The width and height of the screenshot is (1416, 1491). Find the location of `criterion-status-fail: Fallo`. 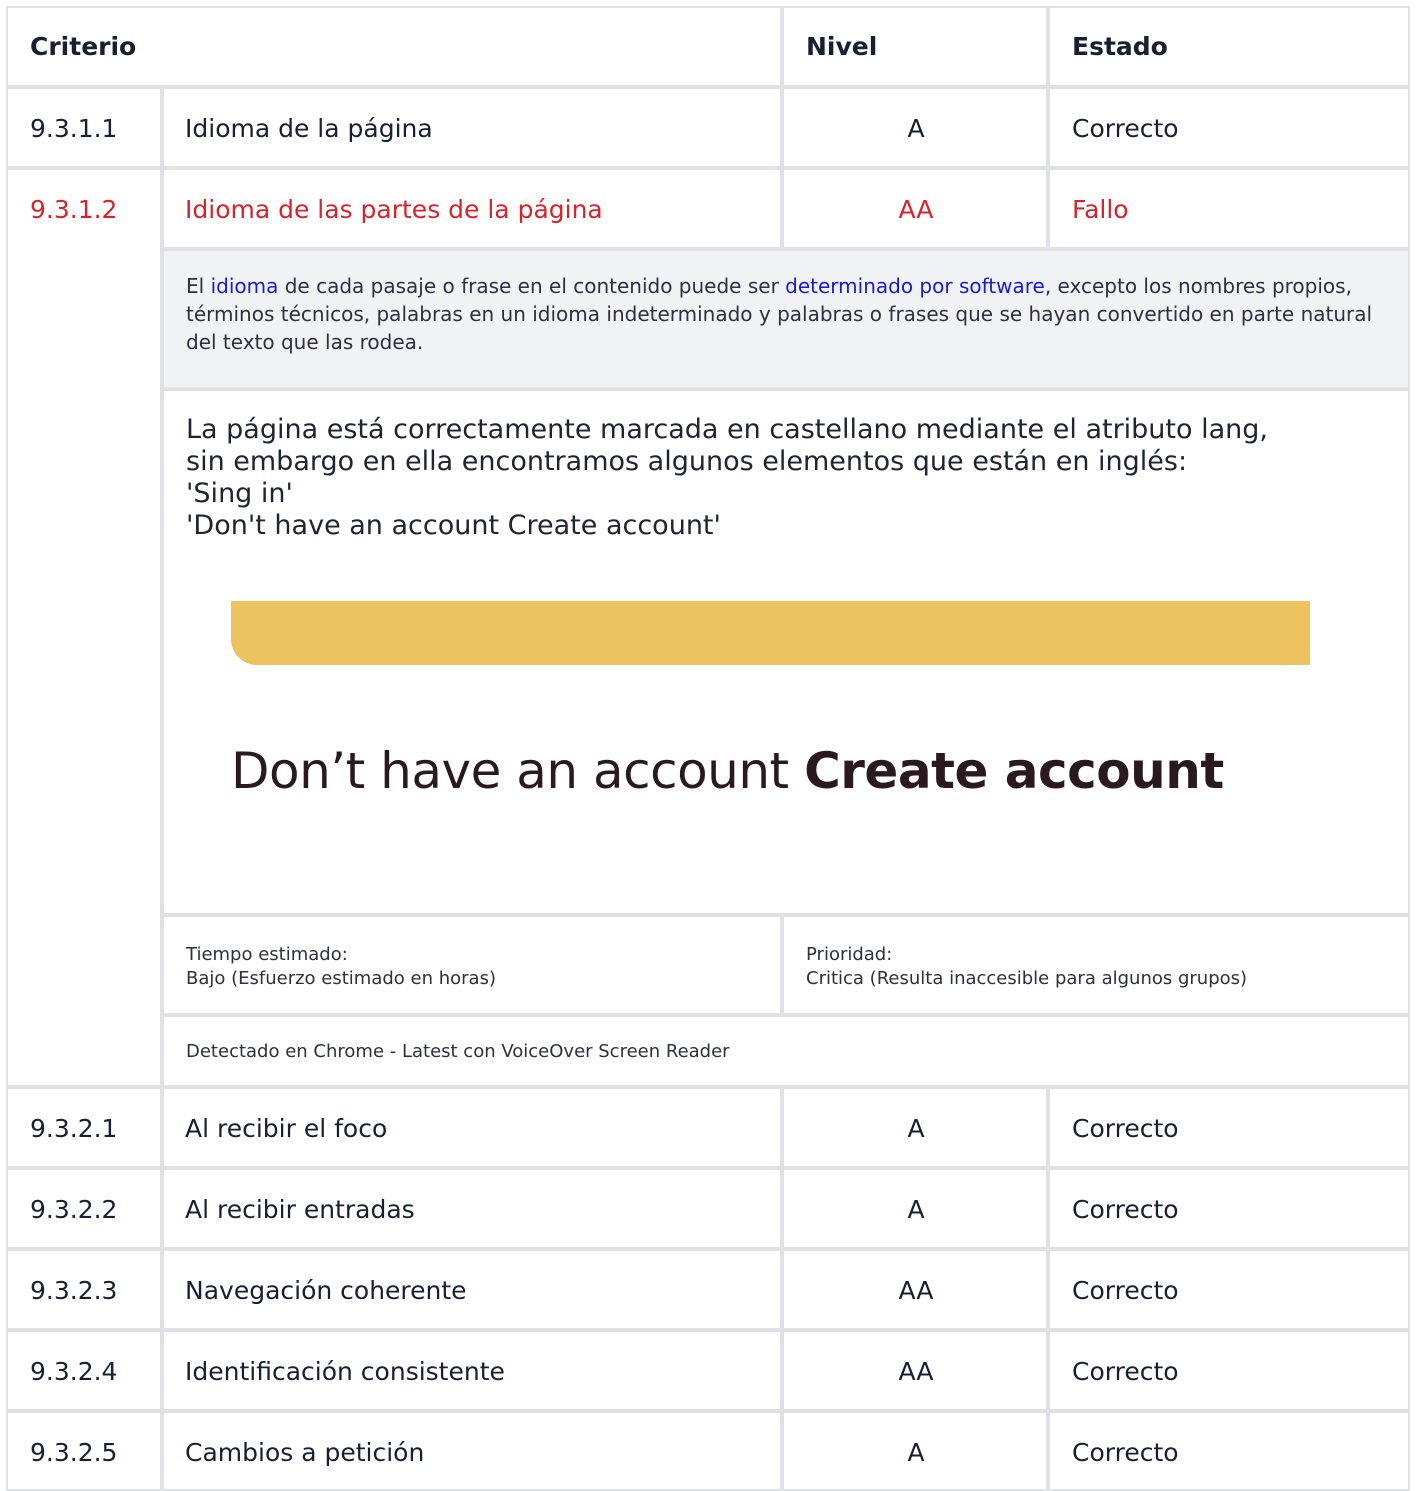

criterion-status-fail: Fallo is located at coordinates (1100, 209).